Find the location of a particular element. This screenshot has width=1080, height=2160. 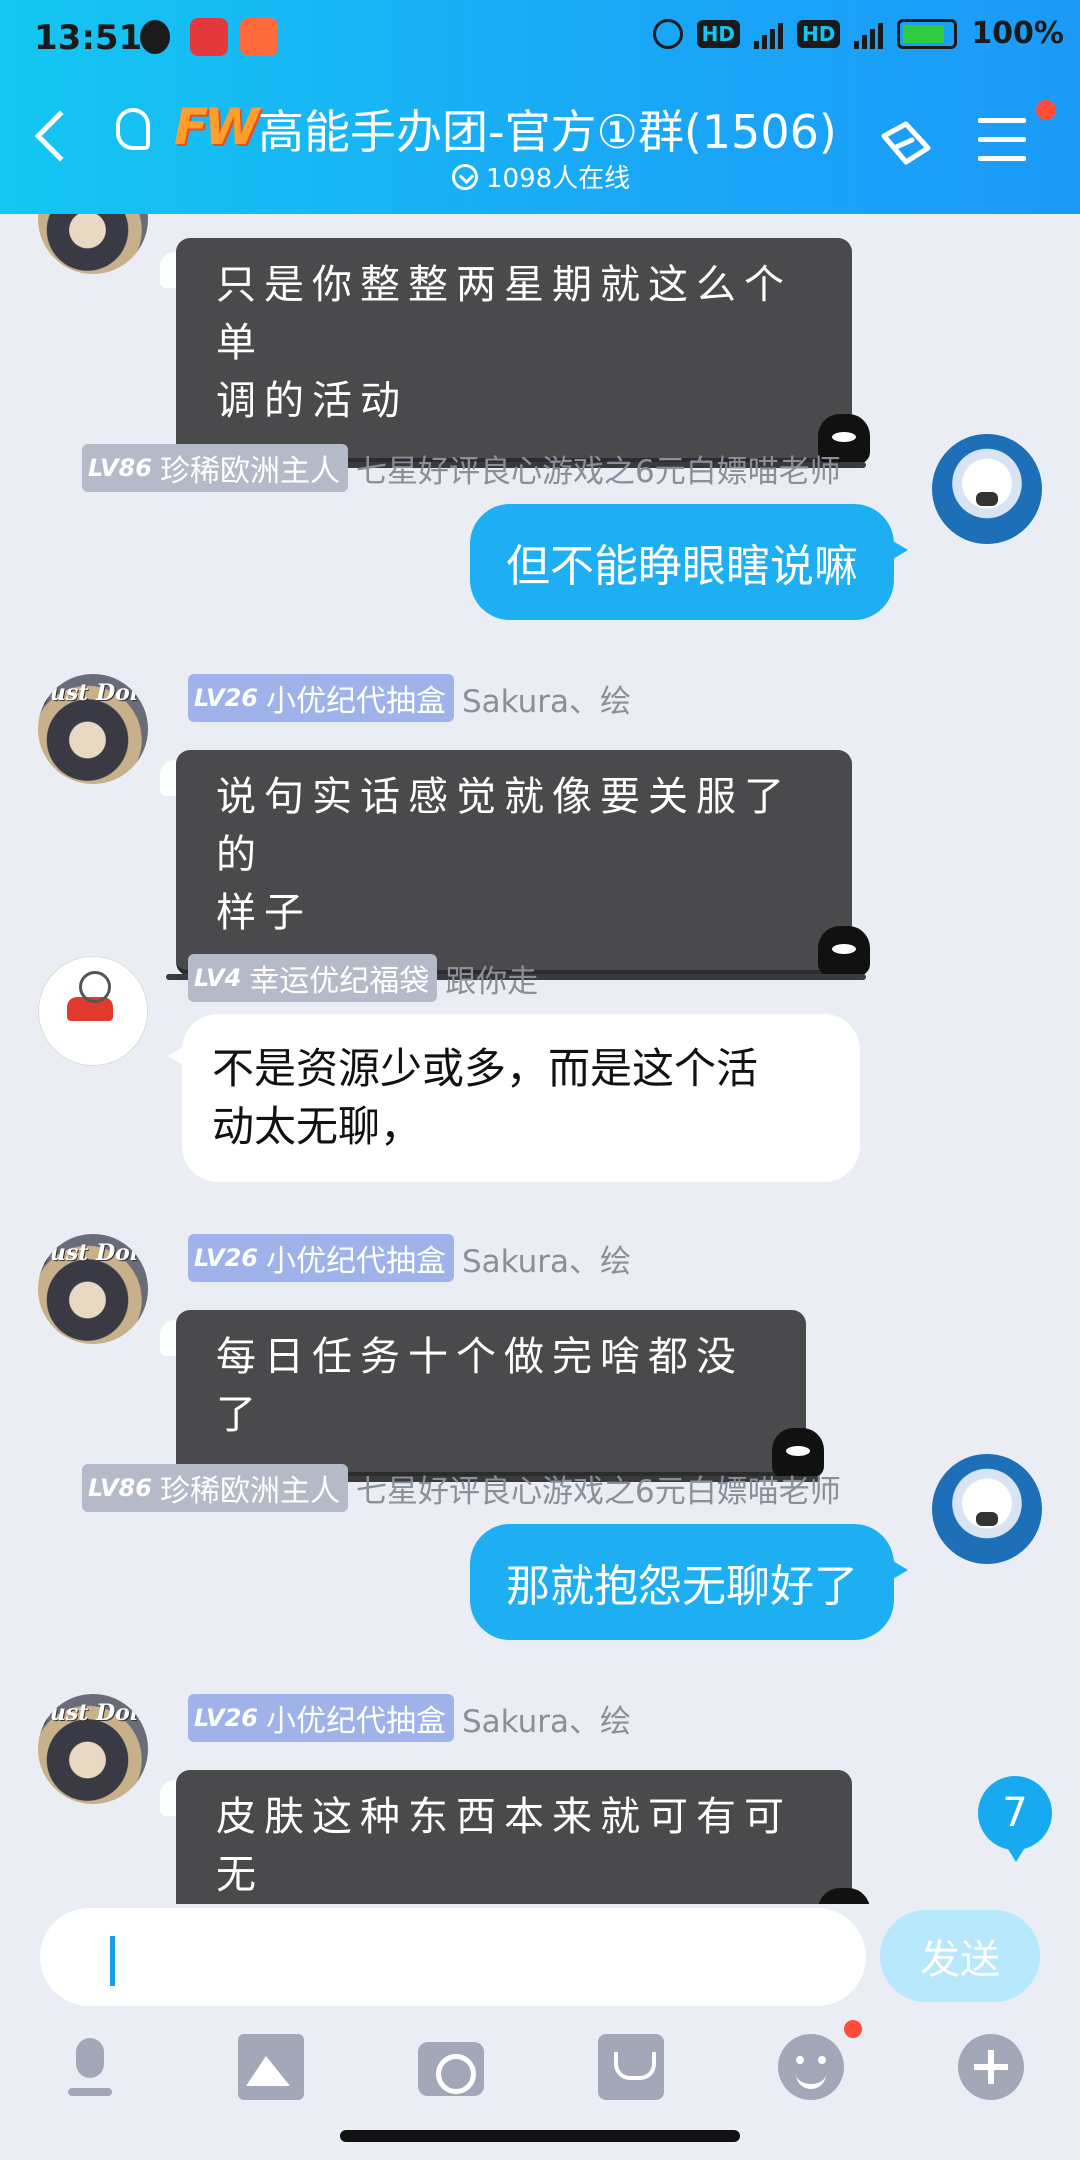

shield-app-icon is located at coordinates (155, 37).